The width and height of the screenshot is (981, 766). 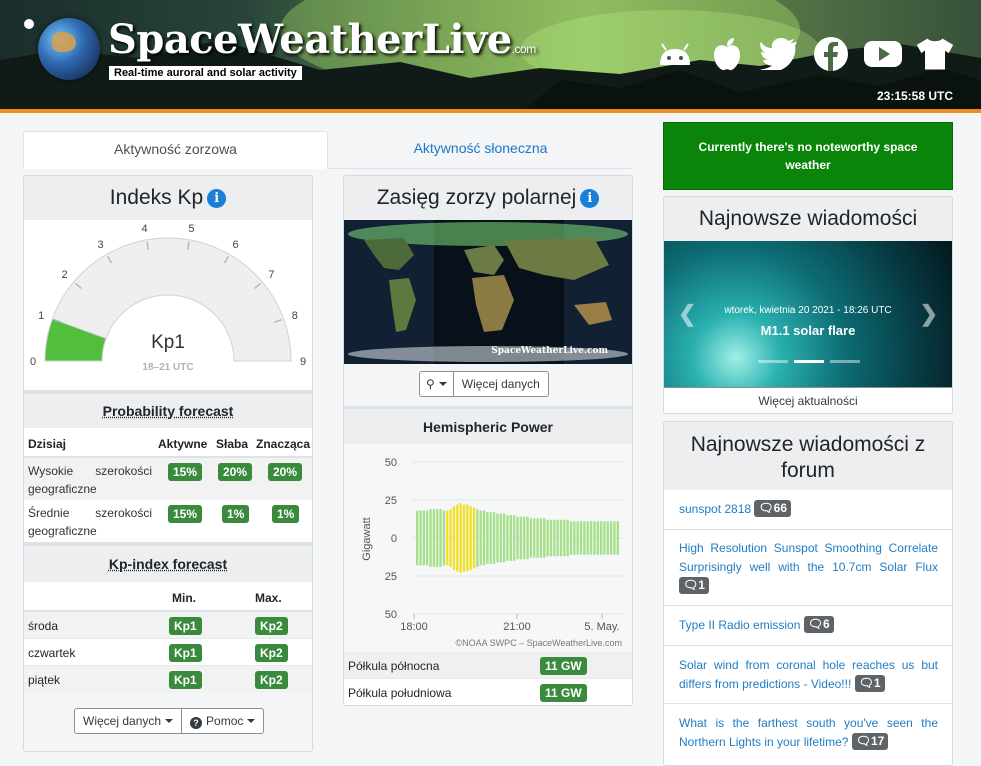 What do you see at coordinates (295, 316) in the screenshot?
I see `gauge-tick-label: 8` at bounding box center [295, 316].